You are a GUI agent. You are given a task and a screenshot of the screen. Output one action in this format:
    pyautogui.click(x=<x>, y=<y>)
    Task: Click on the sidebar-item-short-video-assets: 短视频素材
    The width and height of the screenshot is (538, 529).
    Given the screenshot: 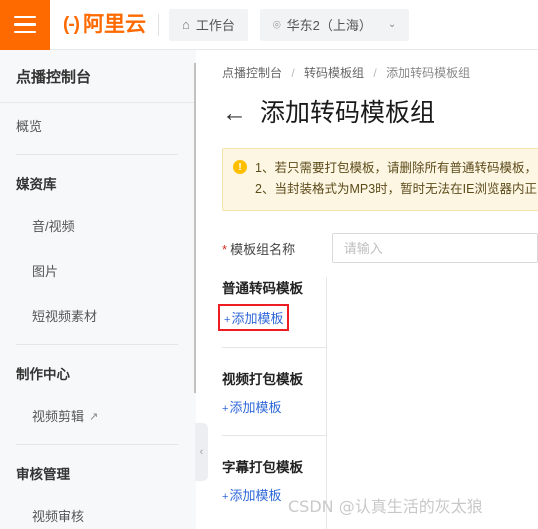 What is the action you would take?
    pyautogui.click(x=97, y=315)
    